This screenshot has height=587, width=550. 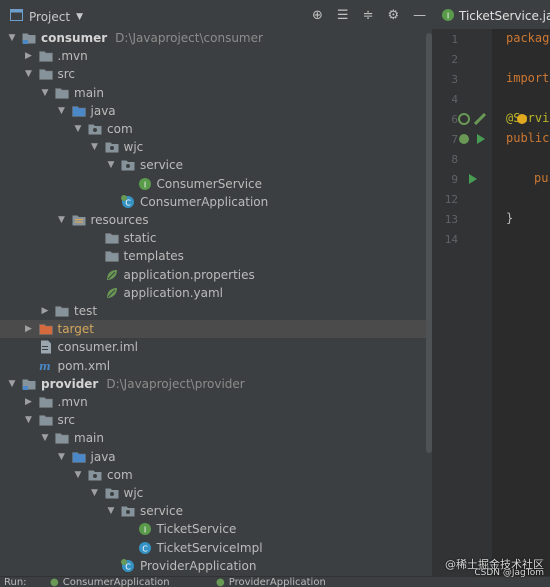 I want to click on folder-icon, so click(x=62, y=311).